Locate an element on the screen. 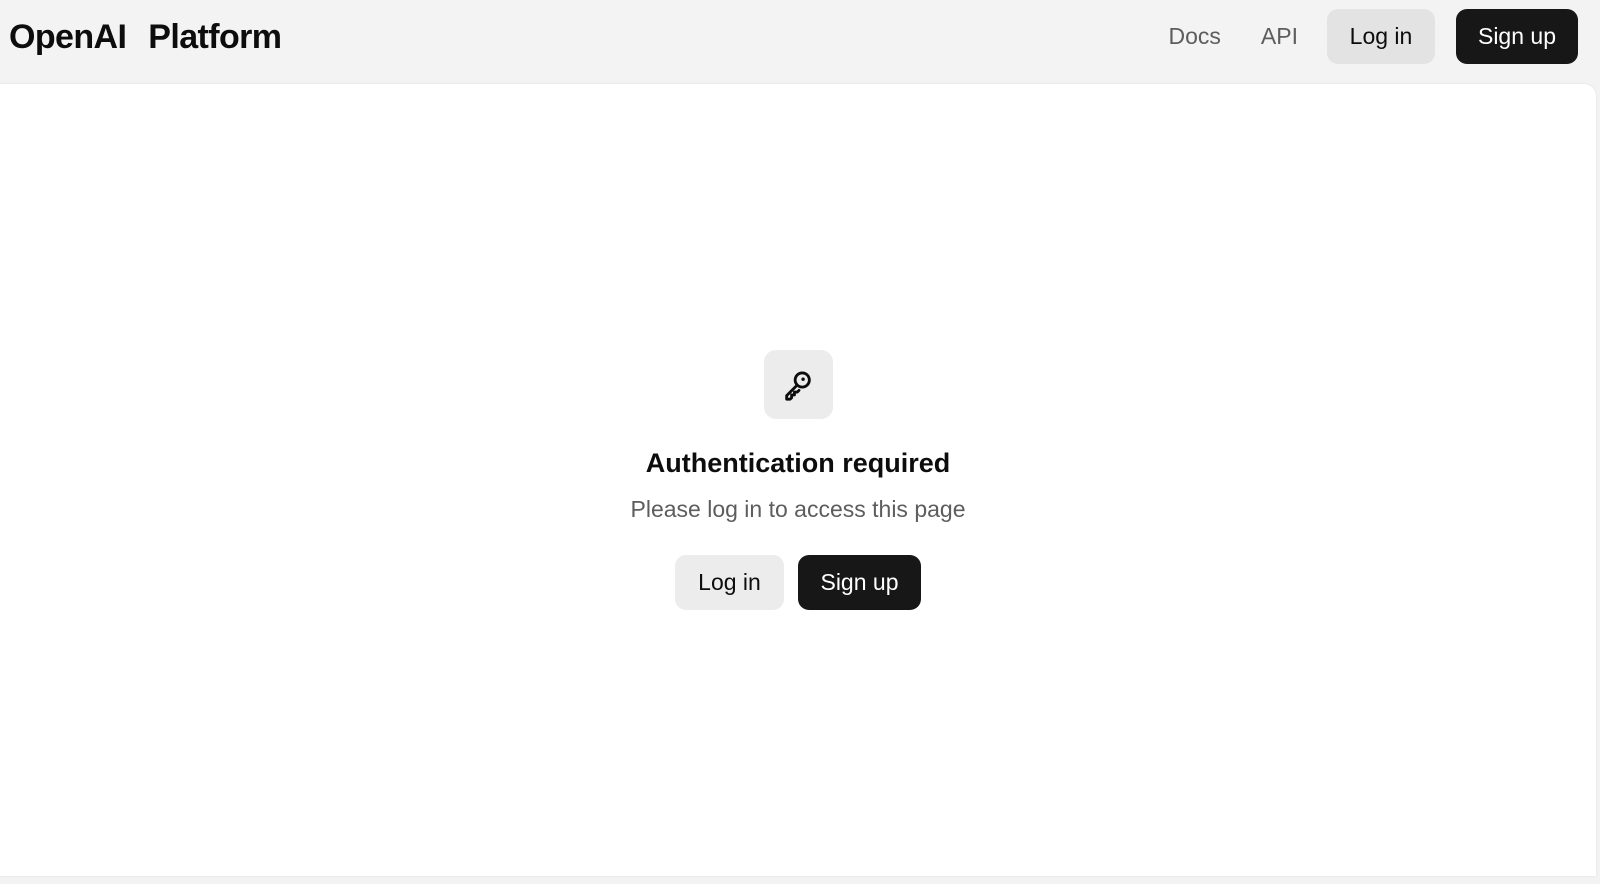 The image size is (1600, 884). key-icon is located at coordinates (798, 386).